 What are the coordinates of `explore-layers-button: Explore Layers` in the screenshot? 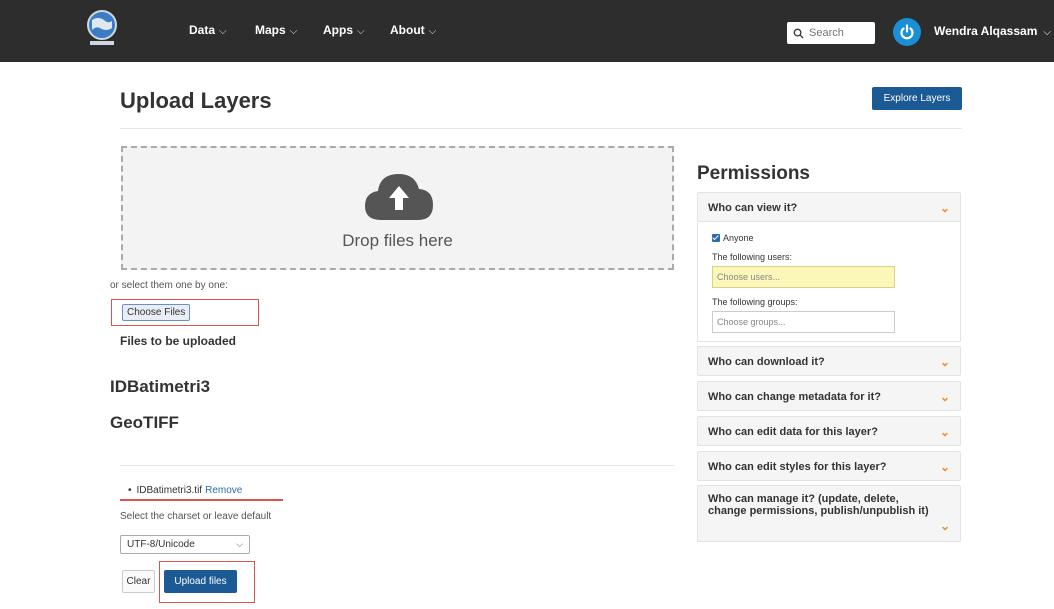 It's located at (917, 98).